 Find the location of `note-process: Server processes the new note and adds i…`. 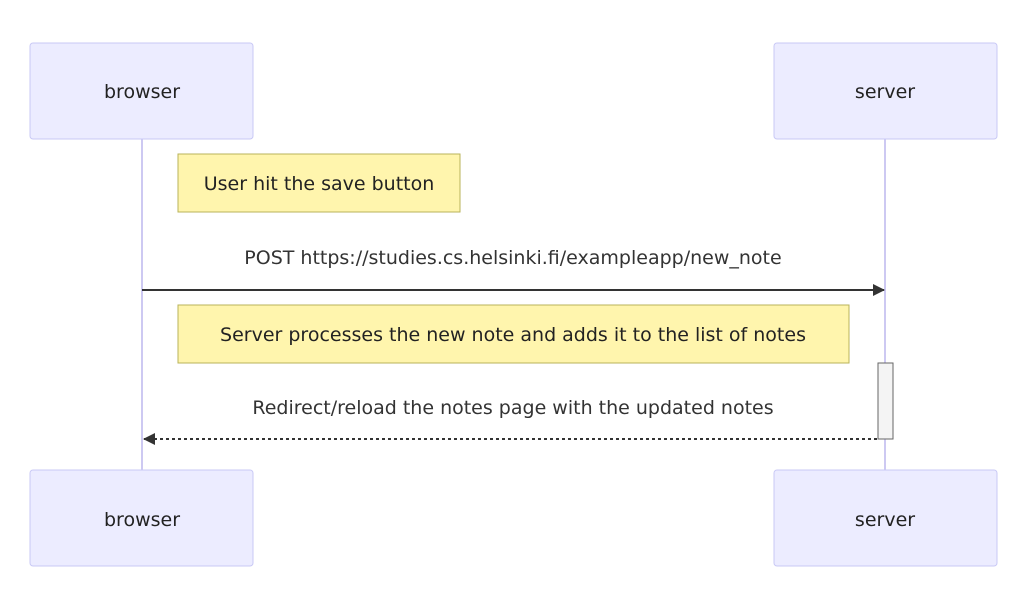

note-process: Server processes the new note and adds i… is located at coordinates (513, 334).